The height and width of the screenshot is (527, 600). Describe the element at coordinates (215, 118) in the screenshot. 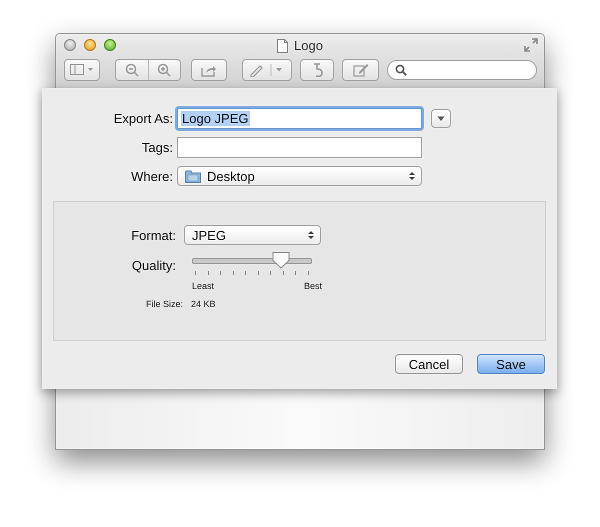

I see `field-value: Logo JPEG` at that location.